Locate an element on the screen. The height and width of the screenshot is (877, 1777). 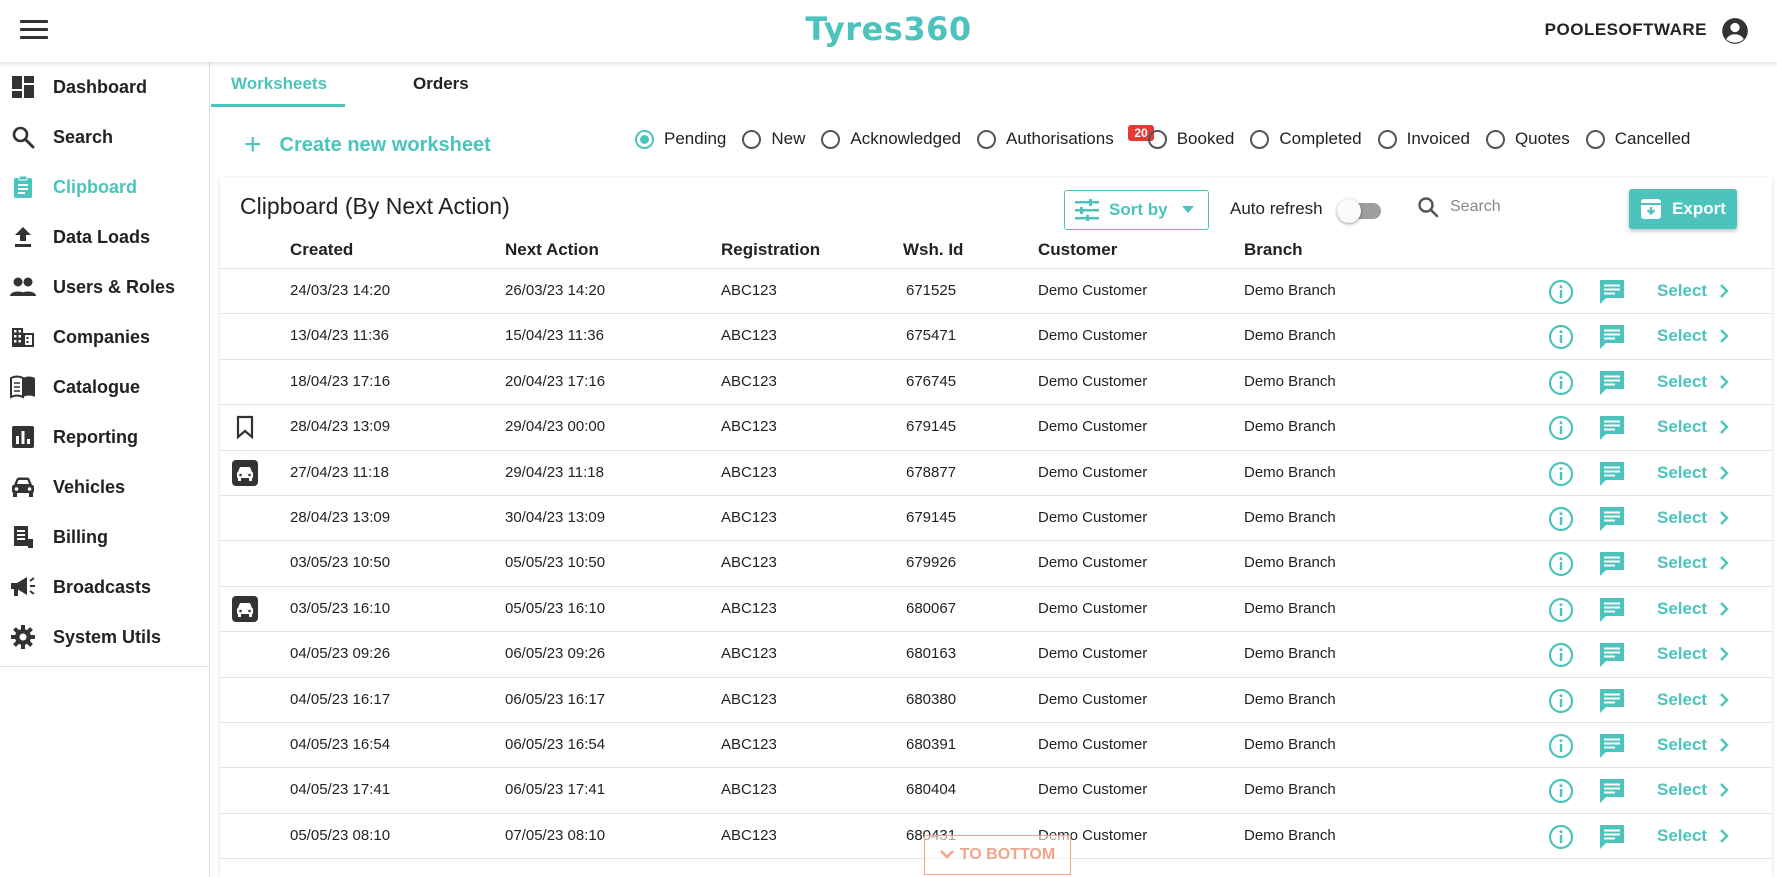
column-header-branch: Branch is located at coordinates (1273, 250).